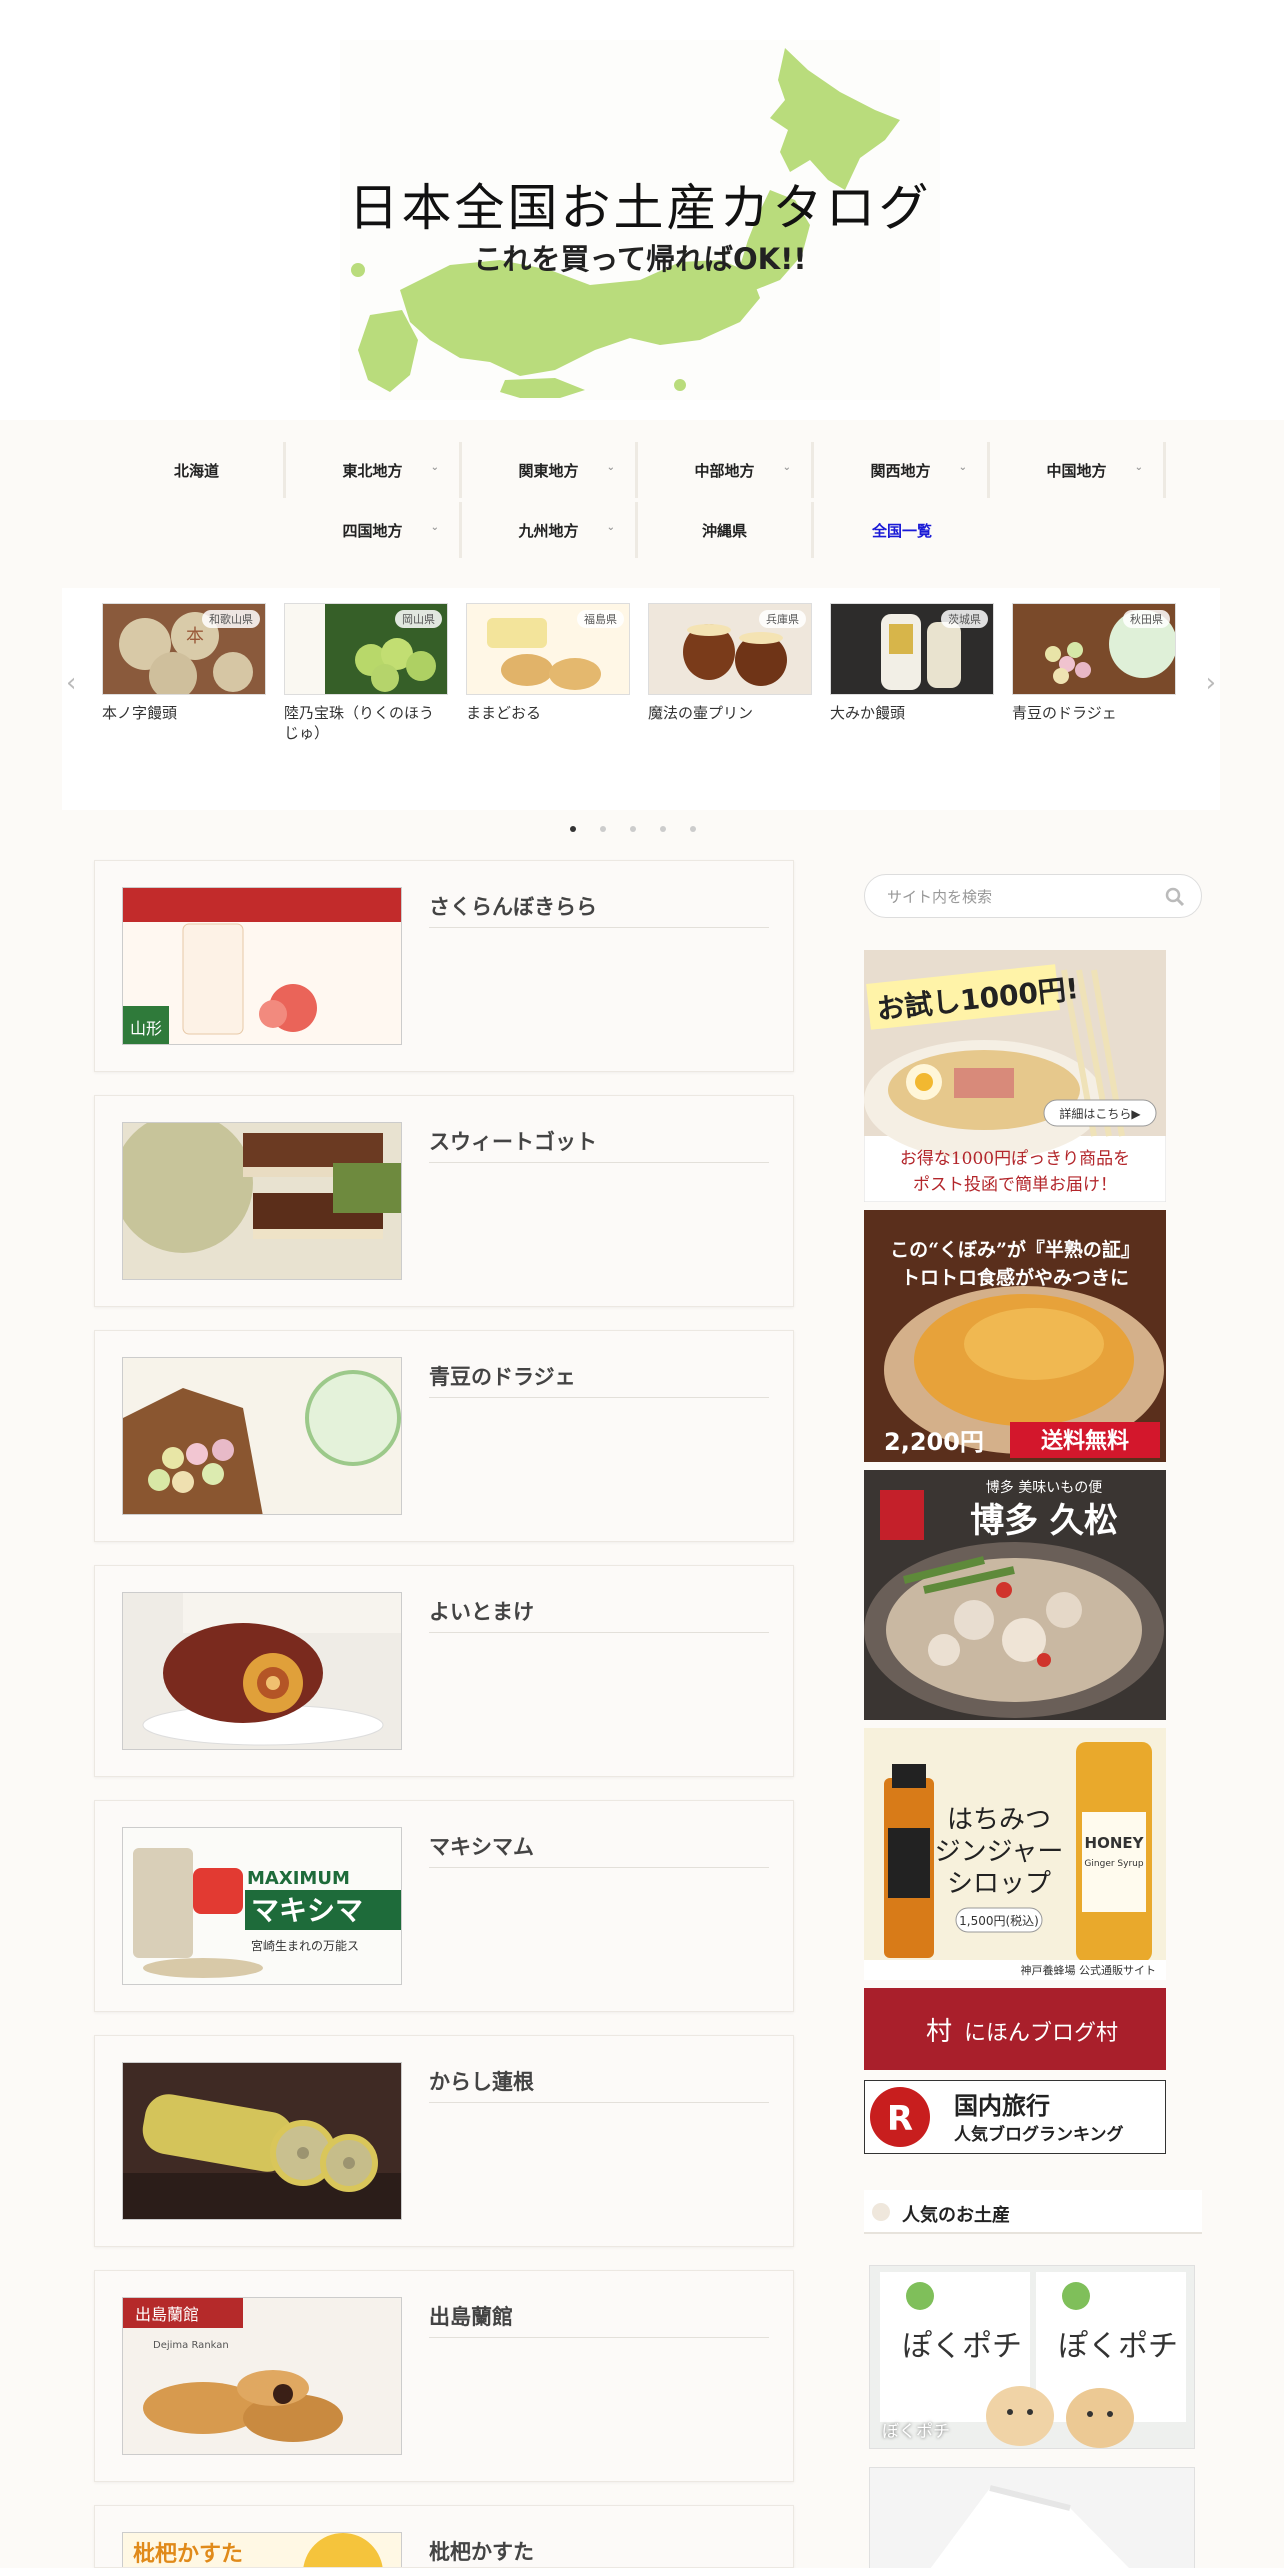 This screenshot has height=2568, width=1284. I want to click on nav-item-kyushu: 九州地方 ⌄, so click(550, 530).